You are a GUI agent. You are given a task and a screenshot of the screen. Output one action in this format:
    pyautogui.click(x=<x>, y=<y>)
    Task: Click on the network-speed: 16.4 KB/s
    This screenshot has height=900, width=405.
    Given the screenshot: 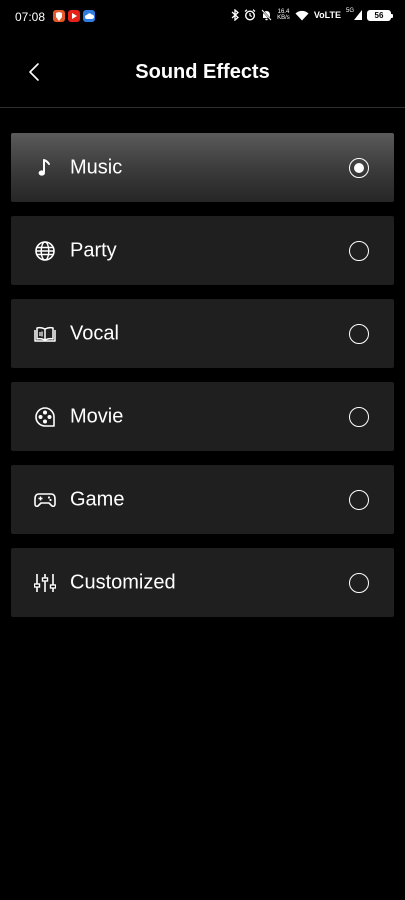 What is the action you would take?
    pyautogui.click(x=283, y=15)
    